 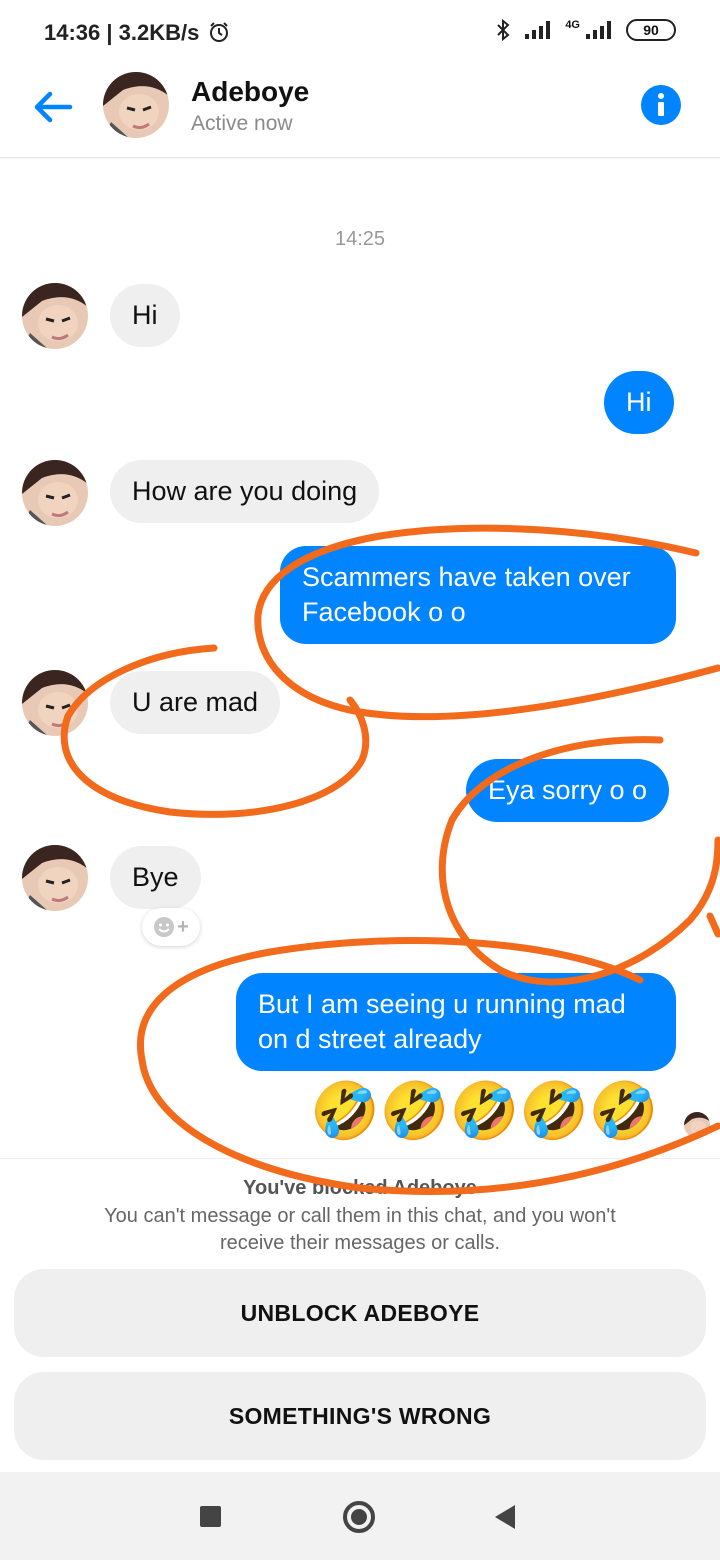 I want to click on navigation-bar, so click(x=360, y=1516).